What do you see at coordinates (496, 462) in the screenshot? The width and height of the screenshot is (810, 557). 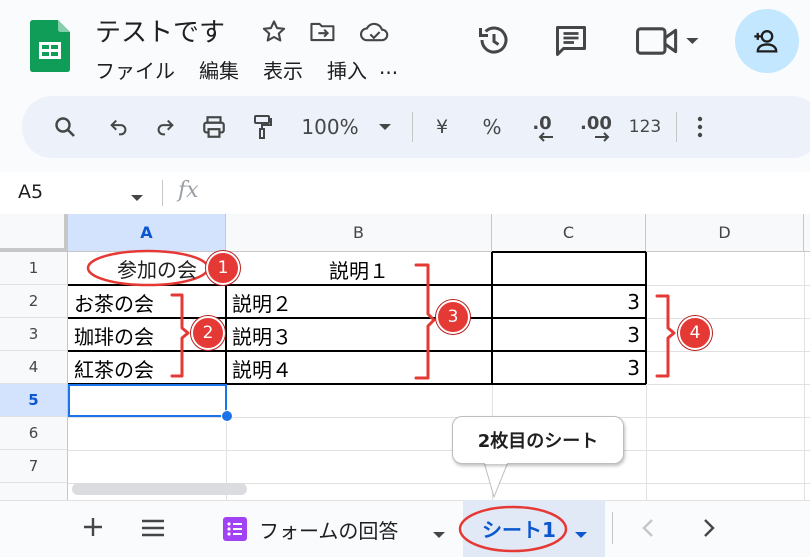 I see `callout-joint` at bounding box center [496, 462].